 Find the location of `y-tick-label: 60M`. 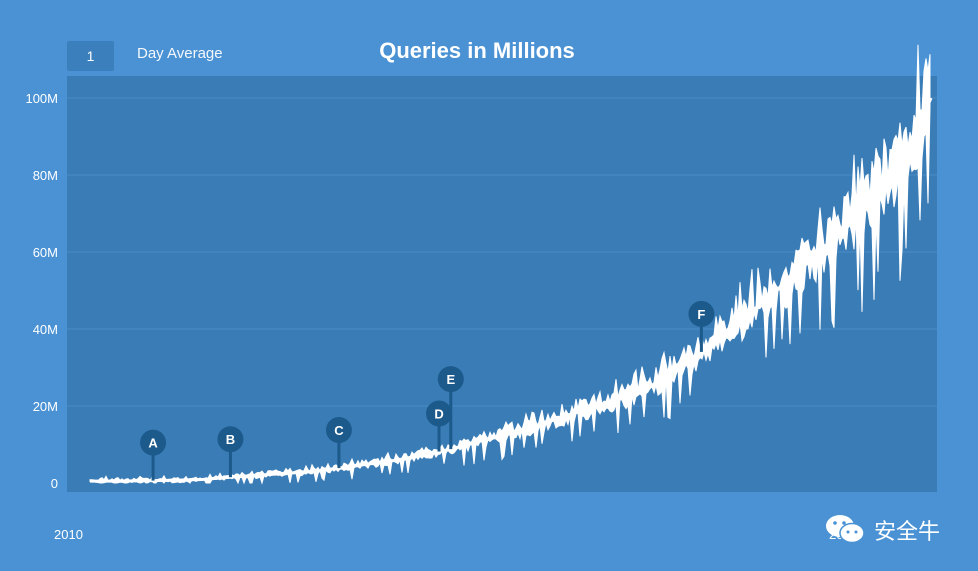

y-tick-label: 60M is located at coordinates (45, 252).